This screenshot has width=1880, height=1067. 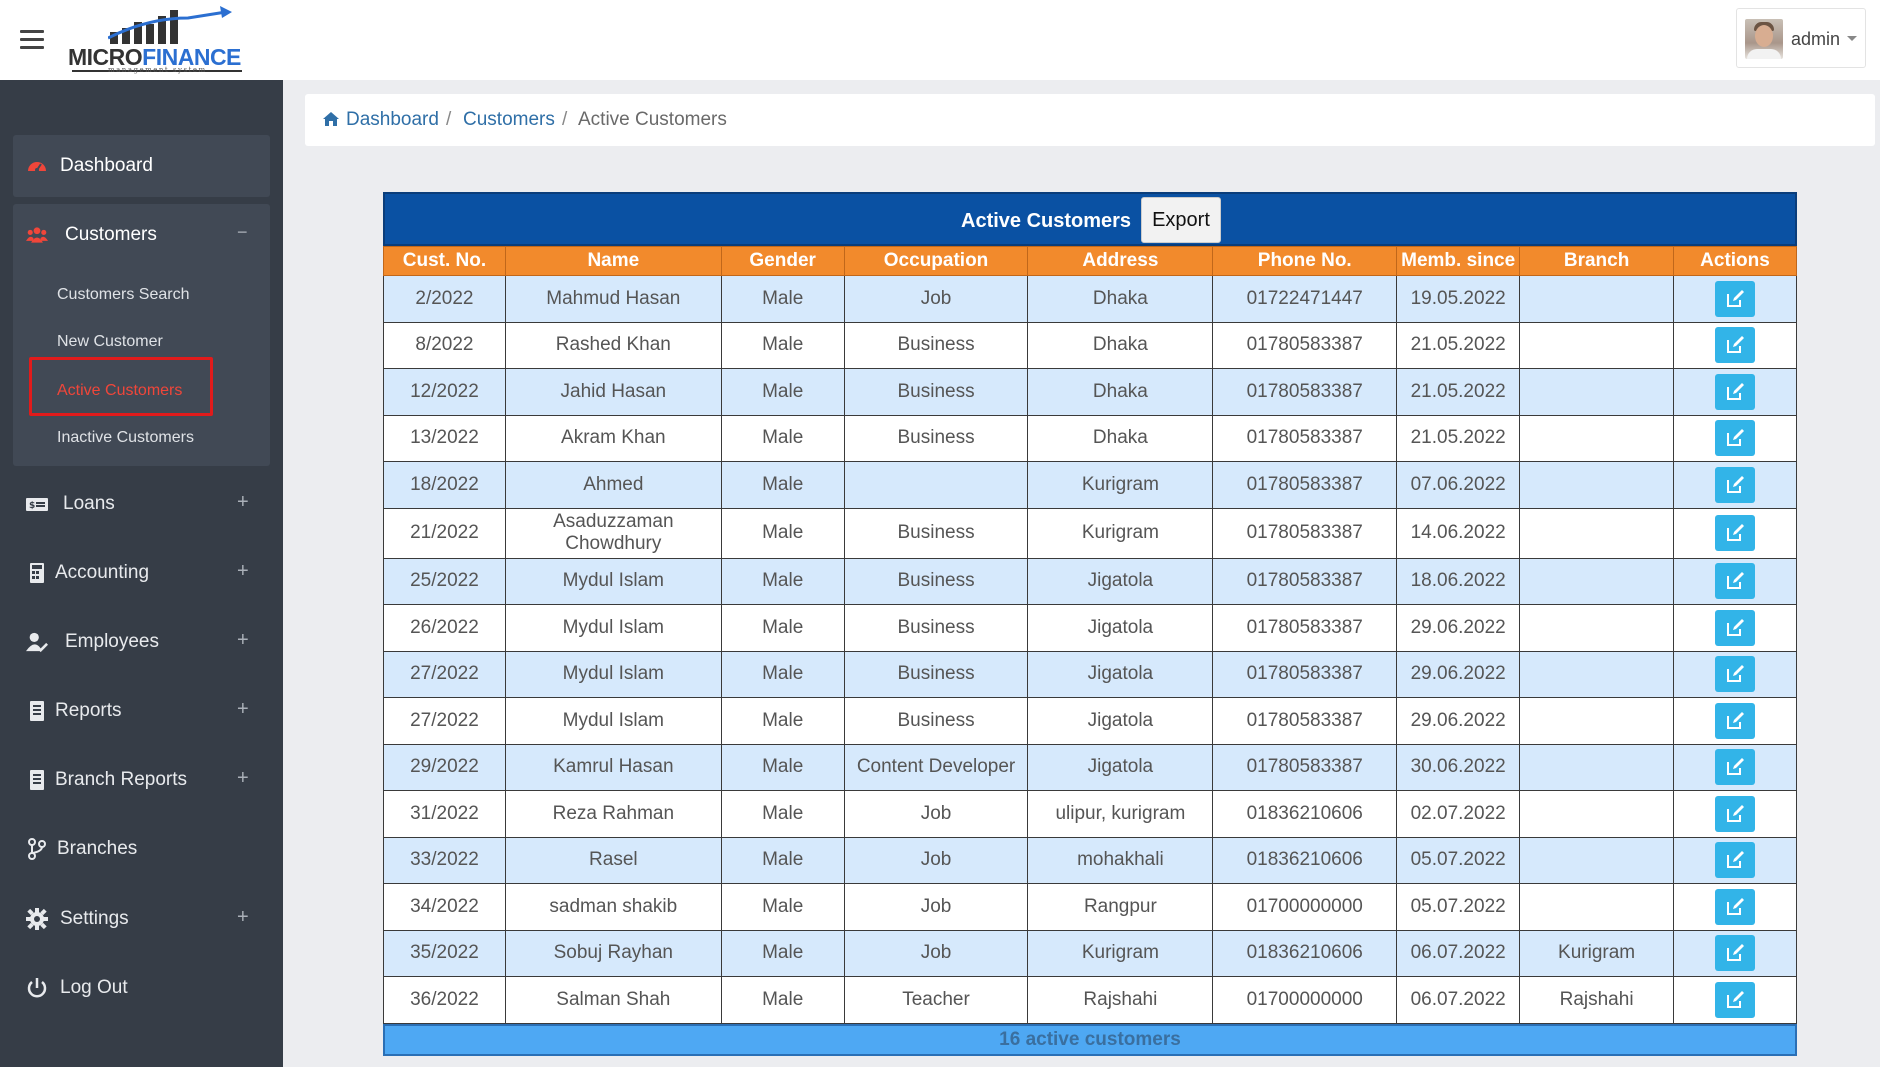 I want to click on occupation-cell: Content Developer, so click(x=936, y=767).